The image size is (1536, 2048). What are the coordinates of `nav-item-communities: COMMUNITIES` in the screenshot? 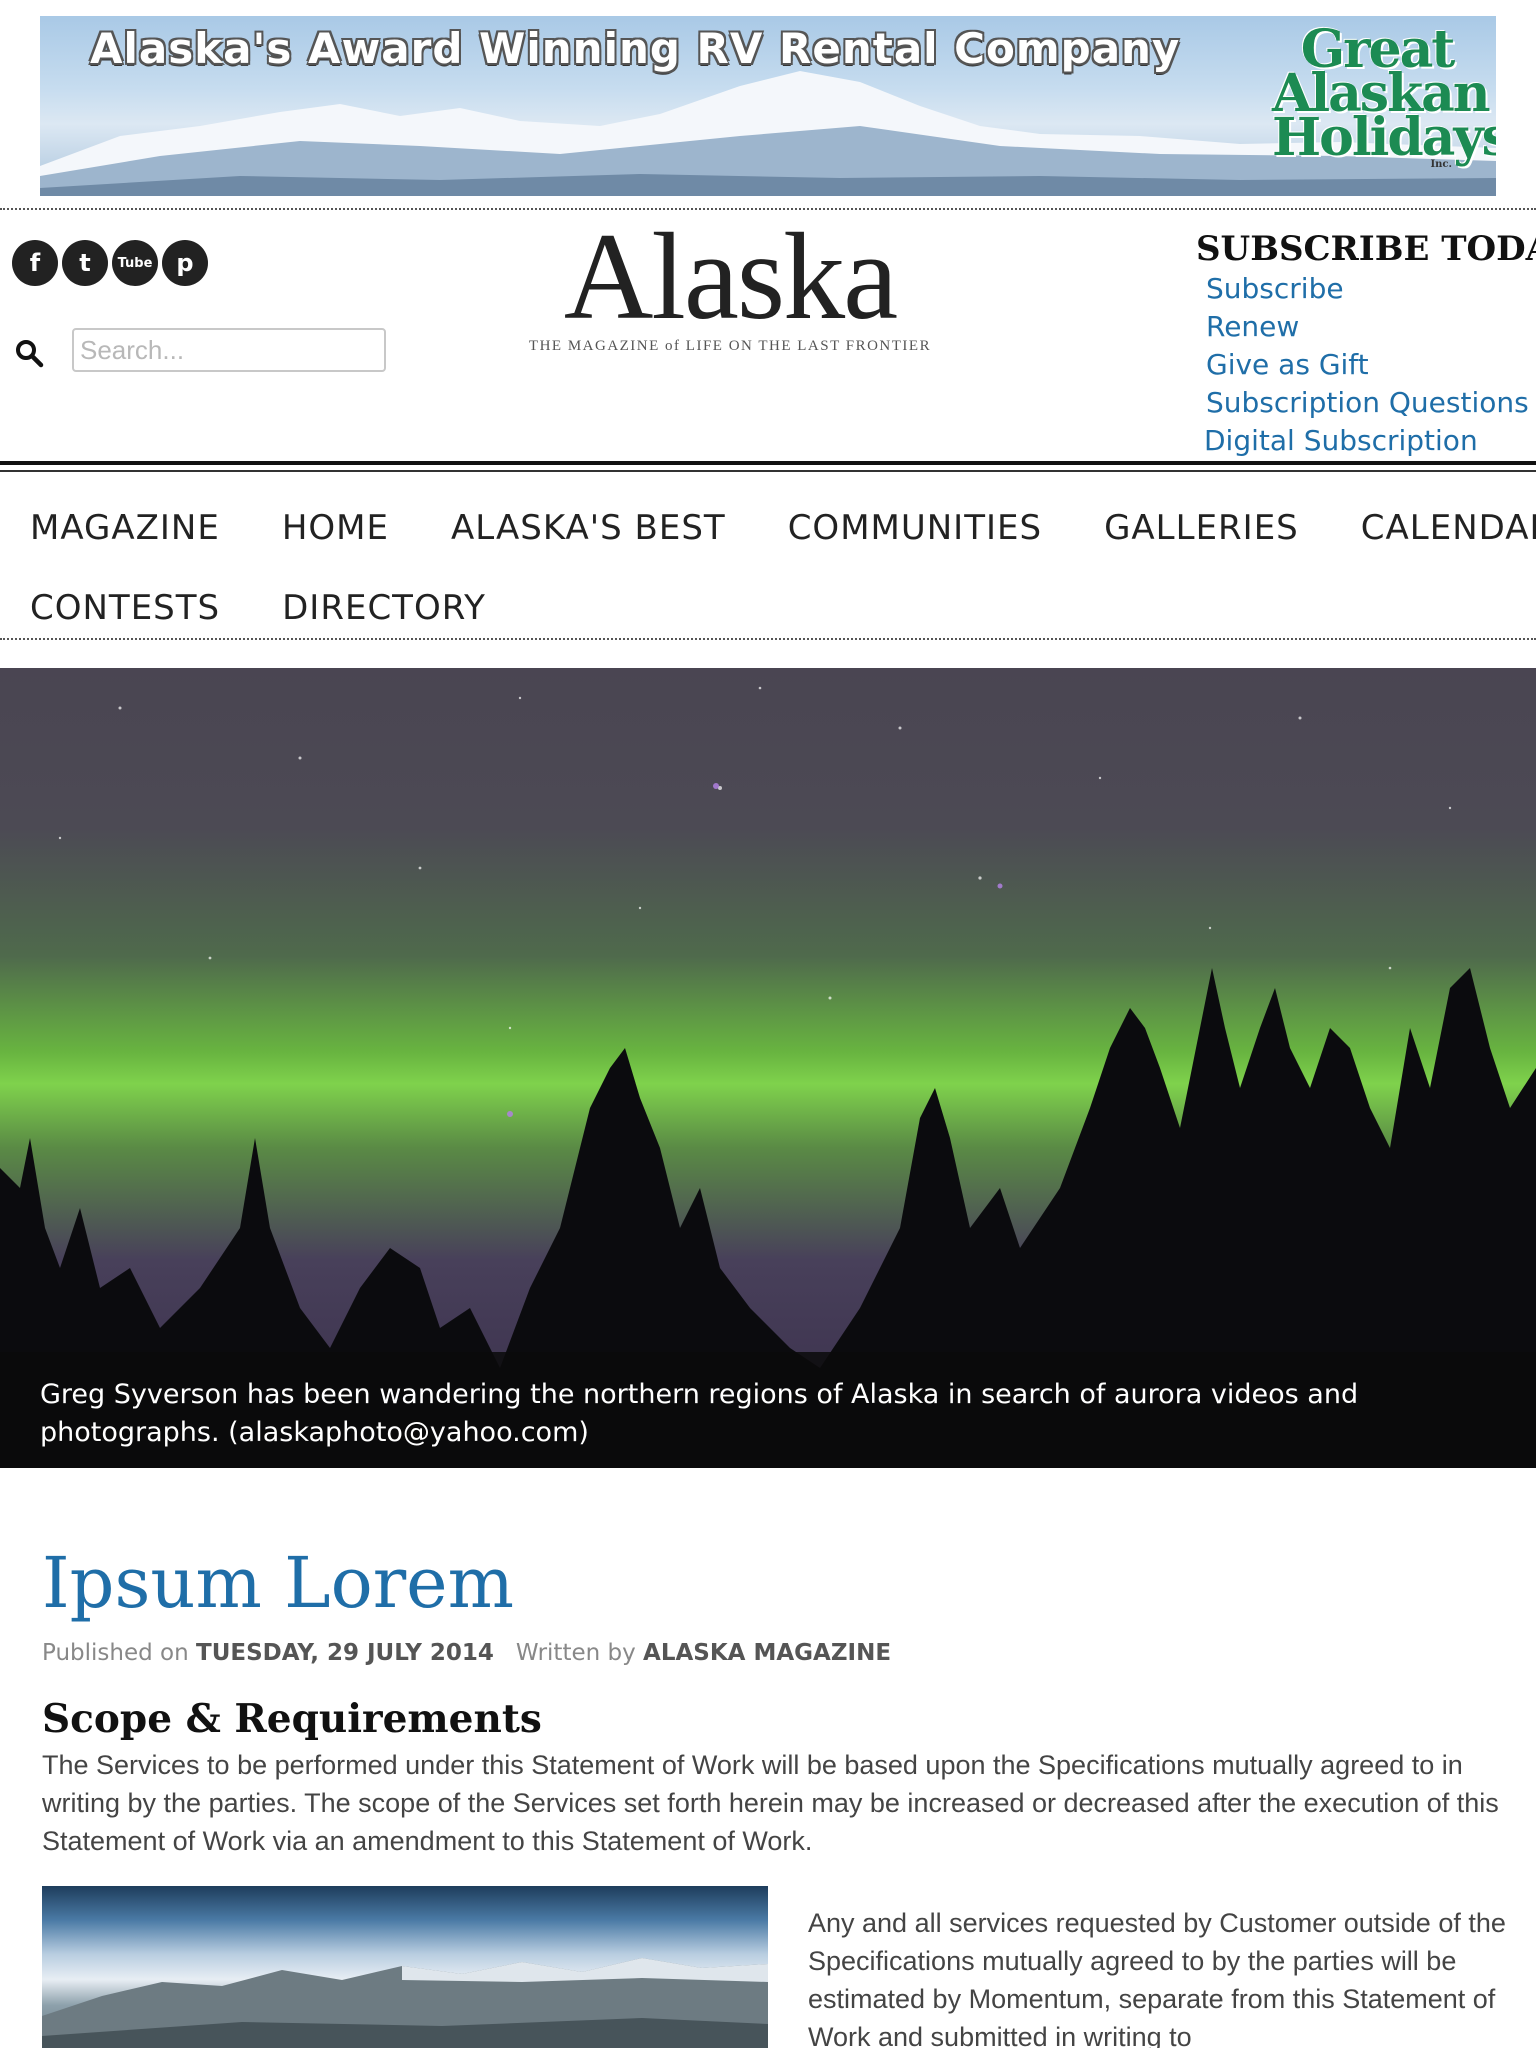 It's located at (915, 528).